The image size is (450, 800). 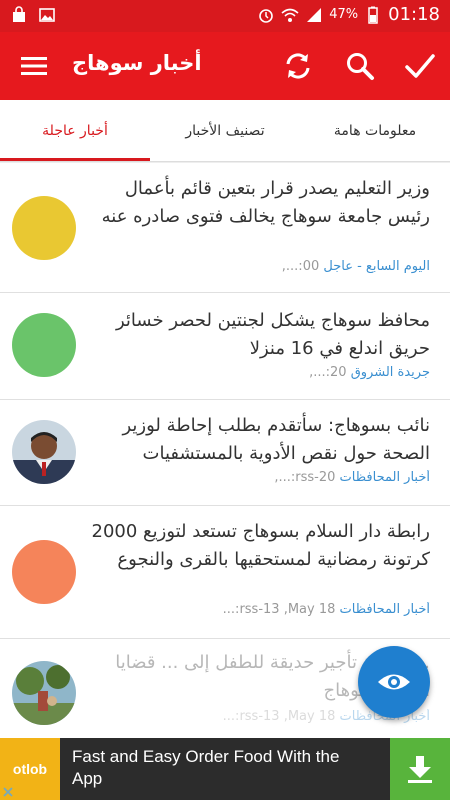 What do you see at coordinates (260, 477) in the screenshot?
I see `news-meta: أخبار المحافظات rss-20:...,` at bounding box center [260, 477].